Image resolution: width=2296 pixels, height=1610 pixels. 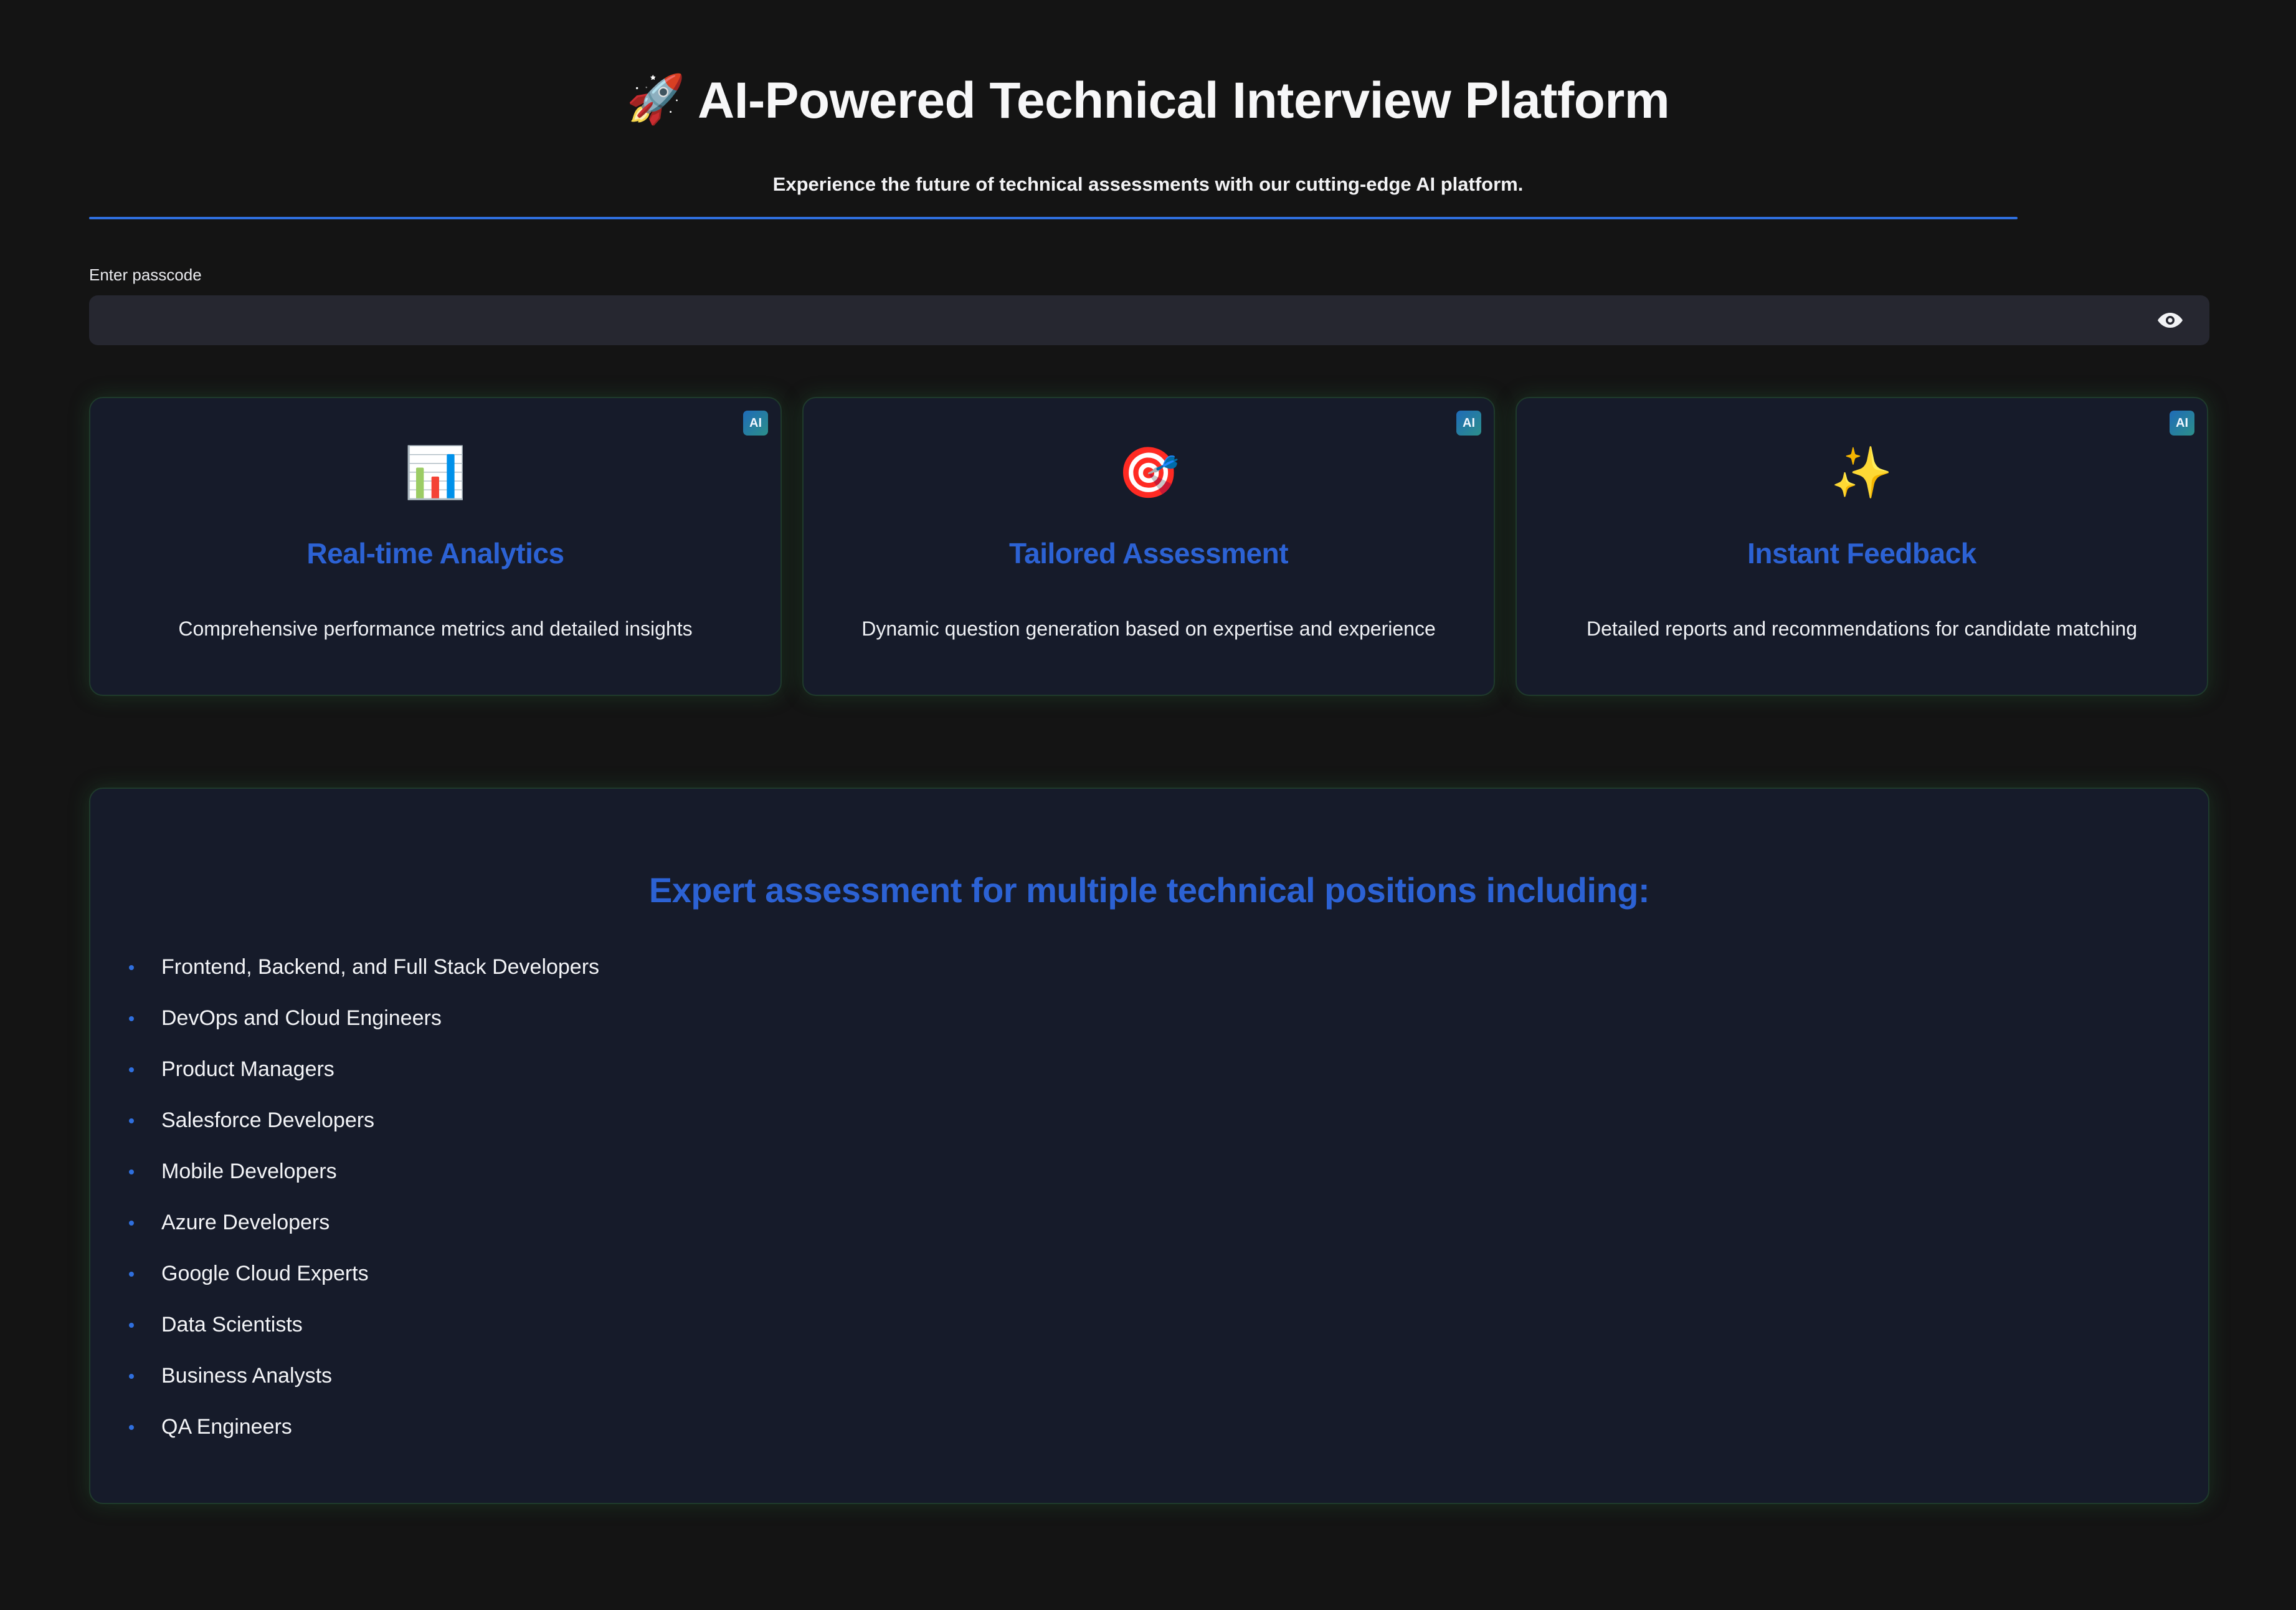 What do you see at coordinates (363, 1082) in the screenshot?
I see `list-item: Product Managers` at bounding box center [363, 1082].